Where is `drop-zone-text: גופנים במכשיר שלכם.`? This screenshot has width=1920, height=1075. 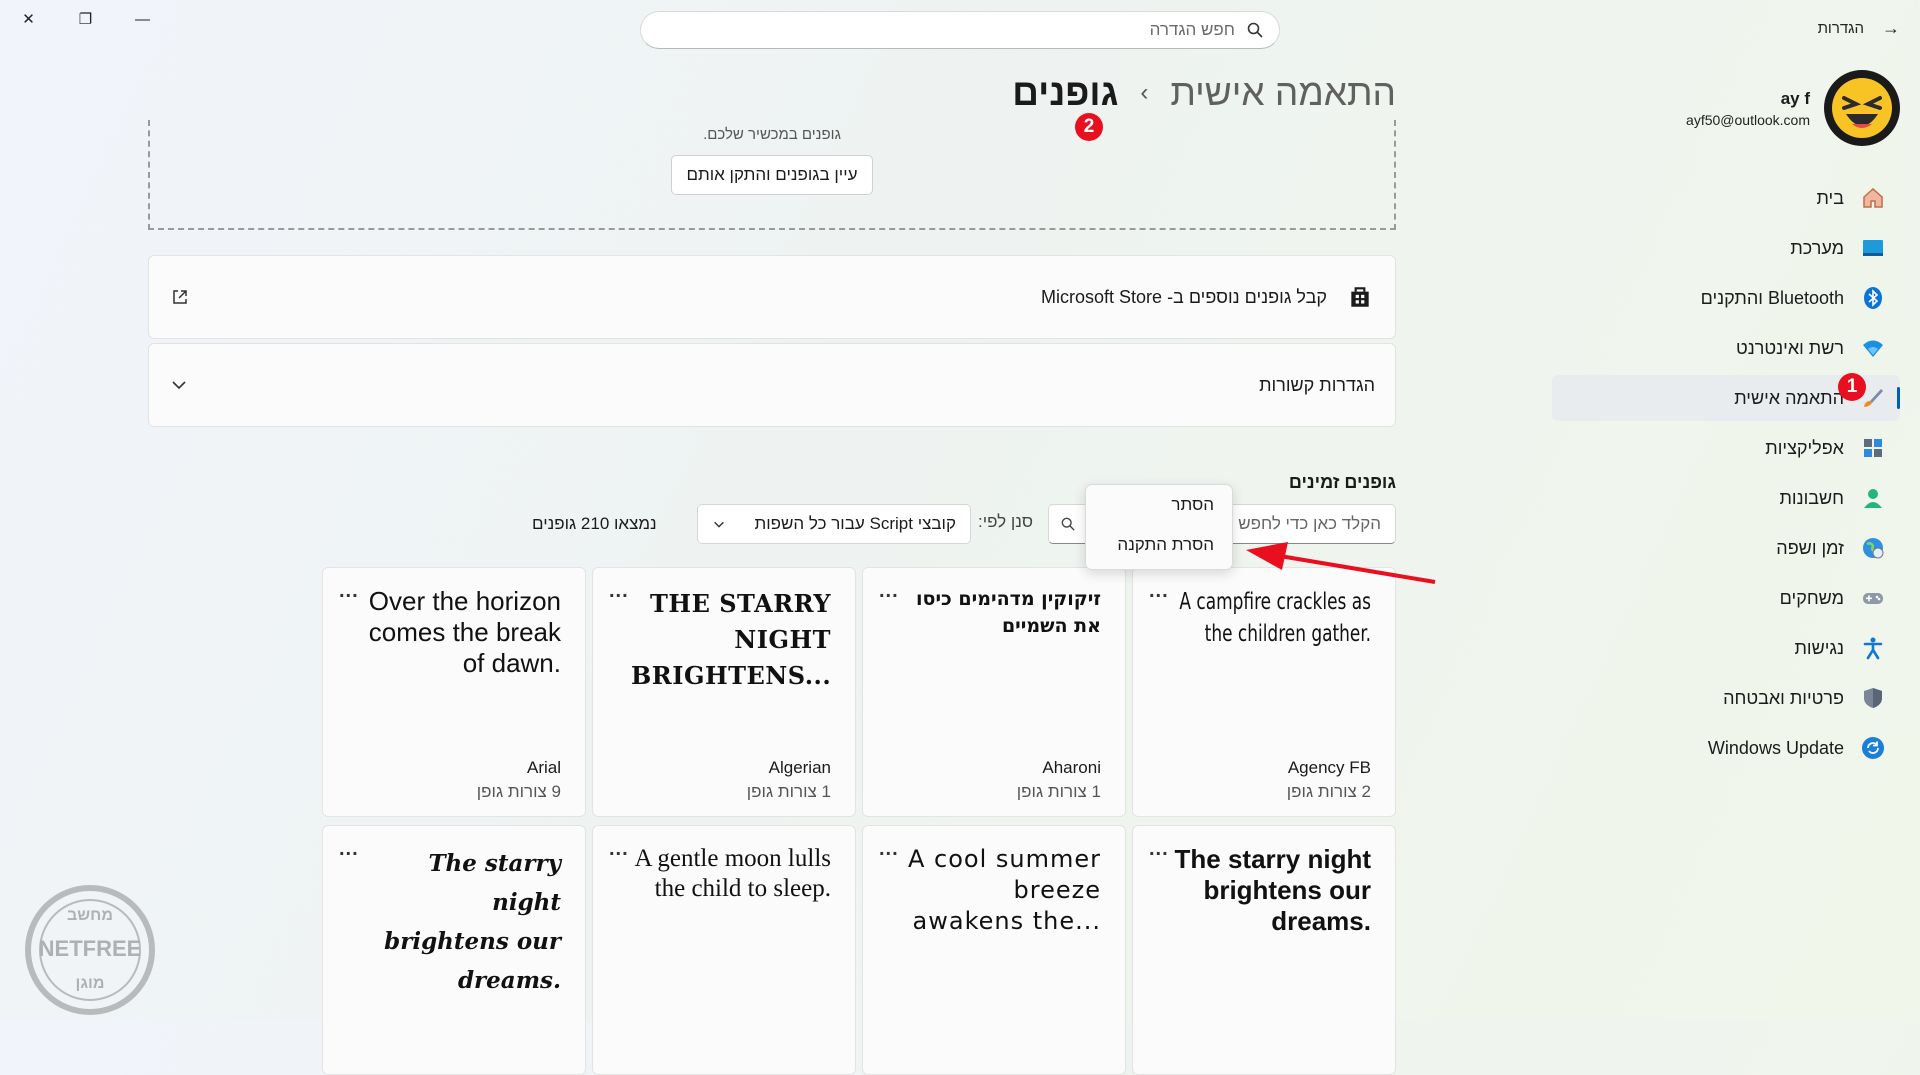
drop-zone-text: גופנים במכשיר שלכם. is located at coordinates (772, 134).